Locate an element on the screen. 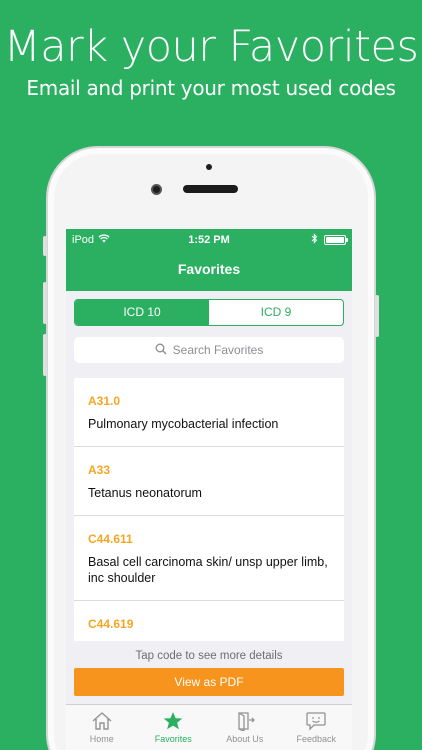 Image resolution: width=422 pixels, height=750 pixels. tab-feedback-label: Feedback is located at coordinates (316, 739).